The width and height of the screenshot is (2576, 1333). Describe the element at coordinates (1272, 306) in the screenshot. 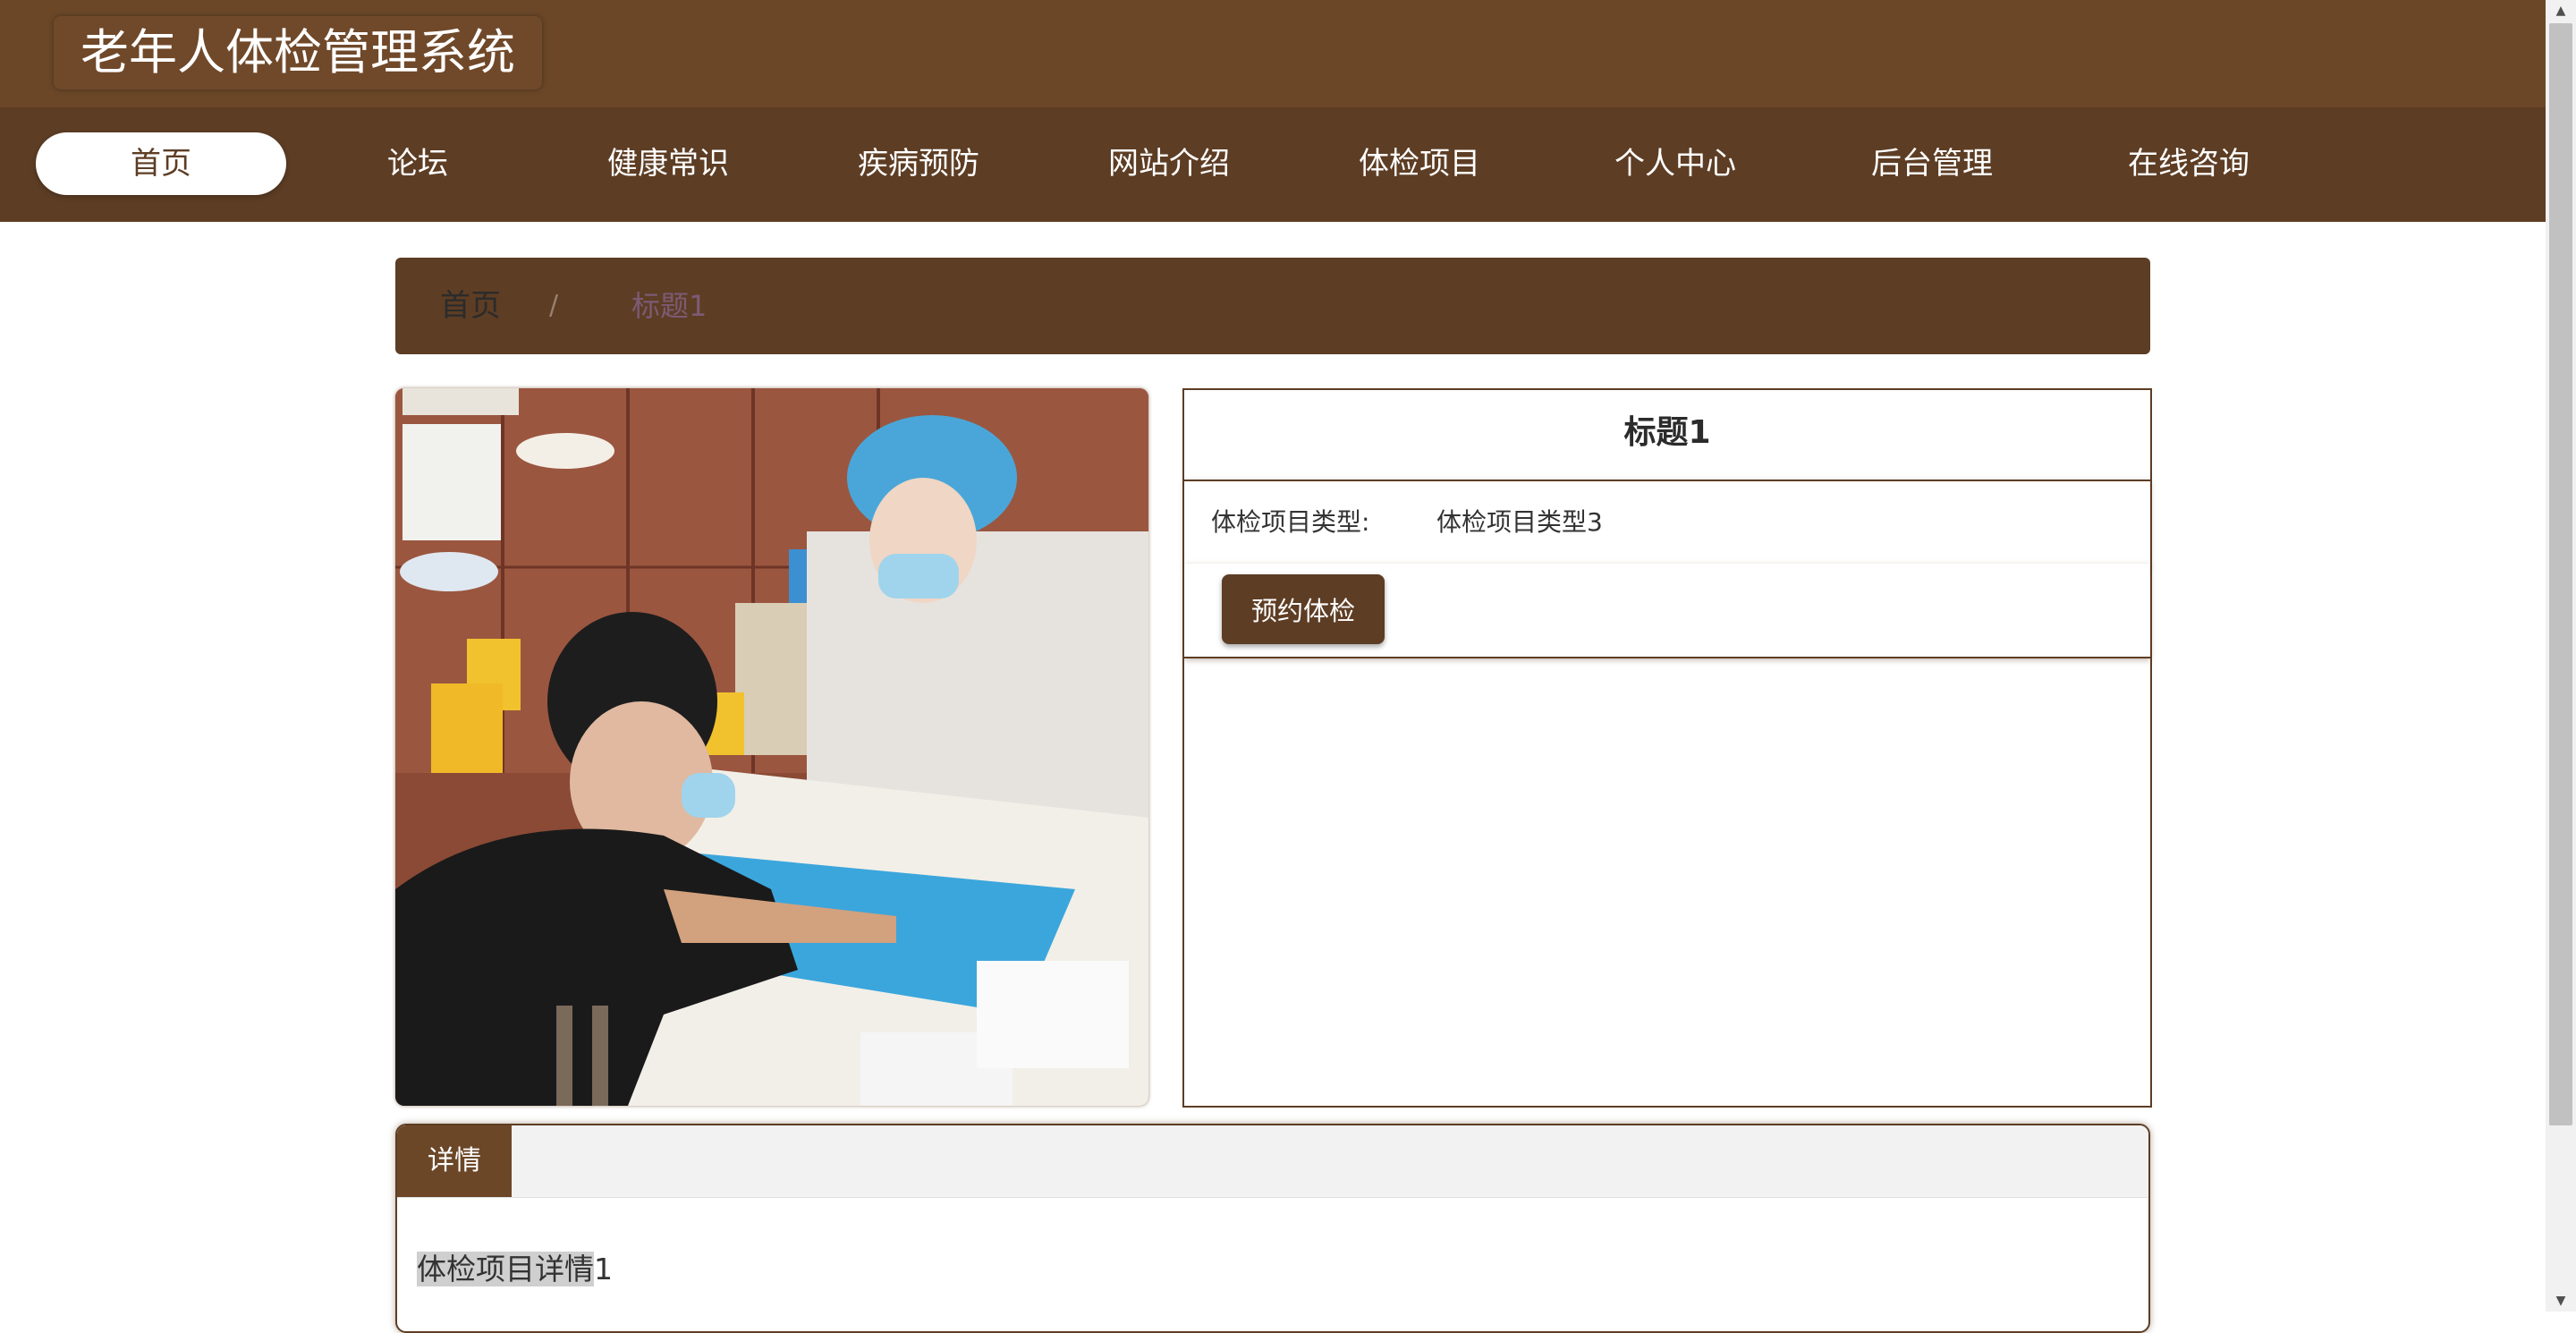

I see `breadcrumb: 首页 / 标题1` at that location.